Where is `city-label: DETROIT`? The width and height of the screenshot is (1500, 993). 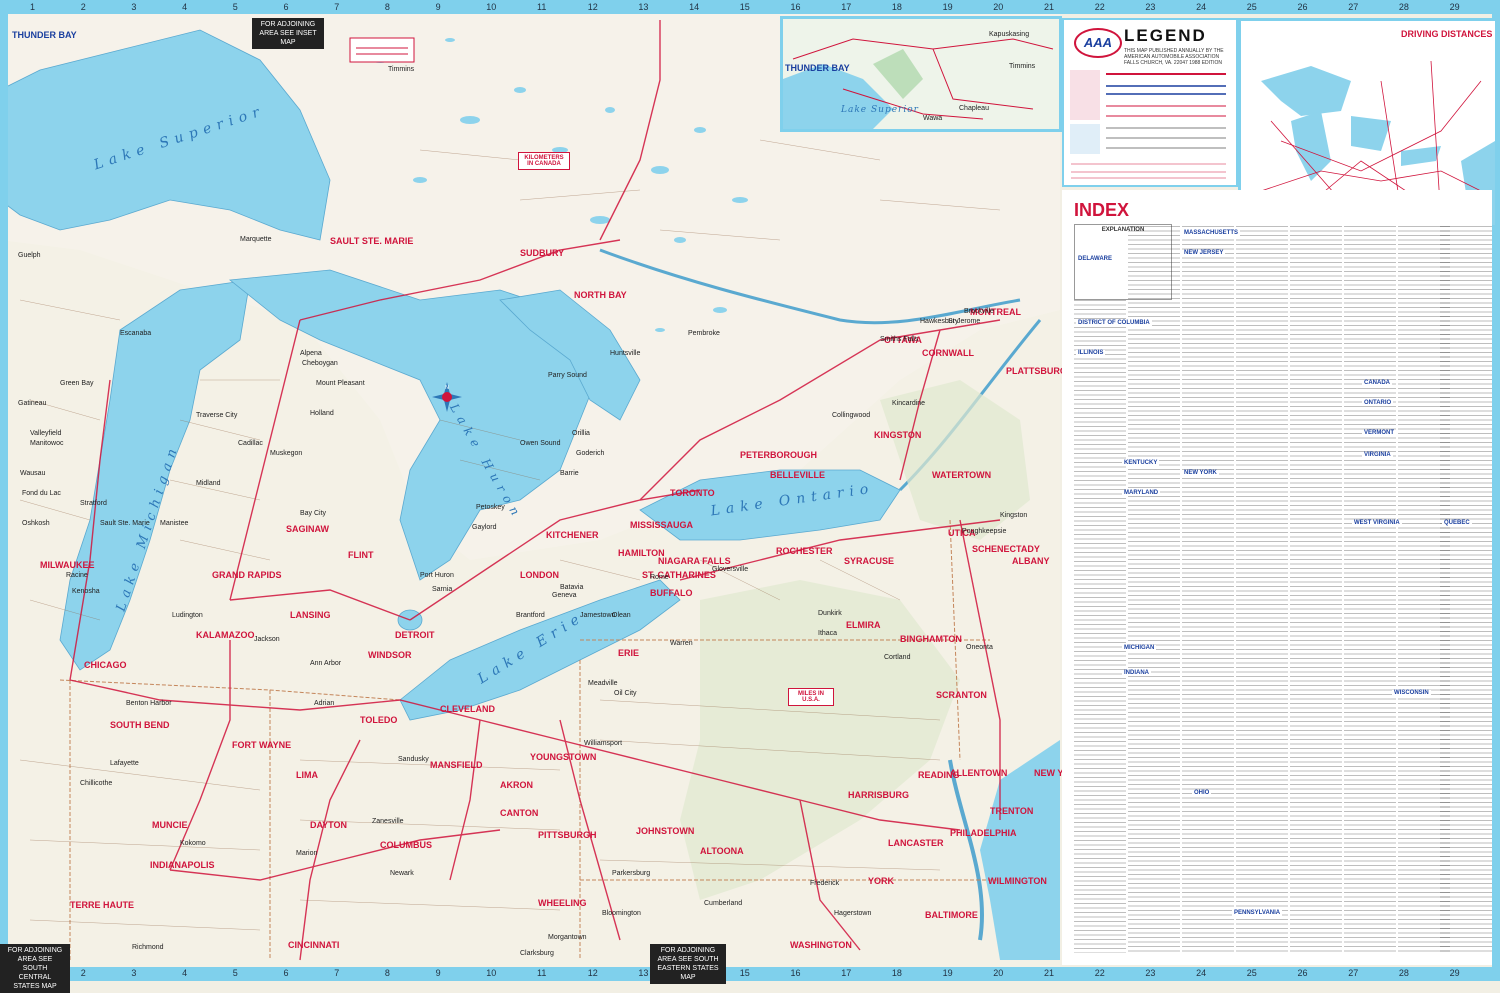 city-label: DETROIT is located at coordinates (415, 635).